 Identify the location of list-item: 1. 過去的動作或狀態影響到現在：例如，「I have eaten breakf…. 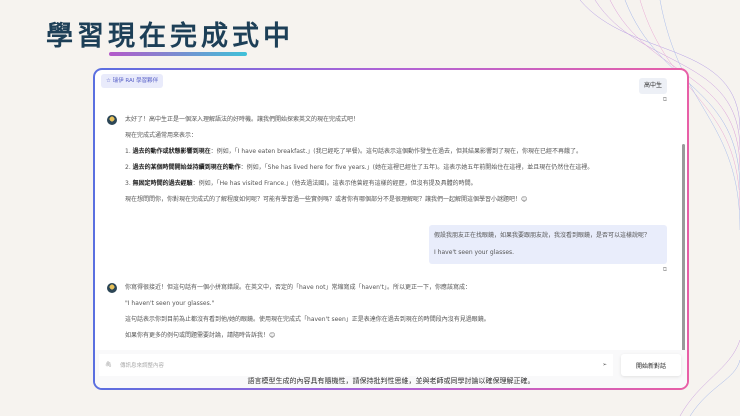
(353, 151).